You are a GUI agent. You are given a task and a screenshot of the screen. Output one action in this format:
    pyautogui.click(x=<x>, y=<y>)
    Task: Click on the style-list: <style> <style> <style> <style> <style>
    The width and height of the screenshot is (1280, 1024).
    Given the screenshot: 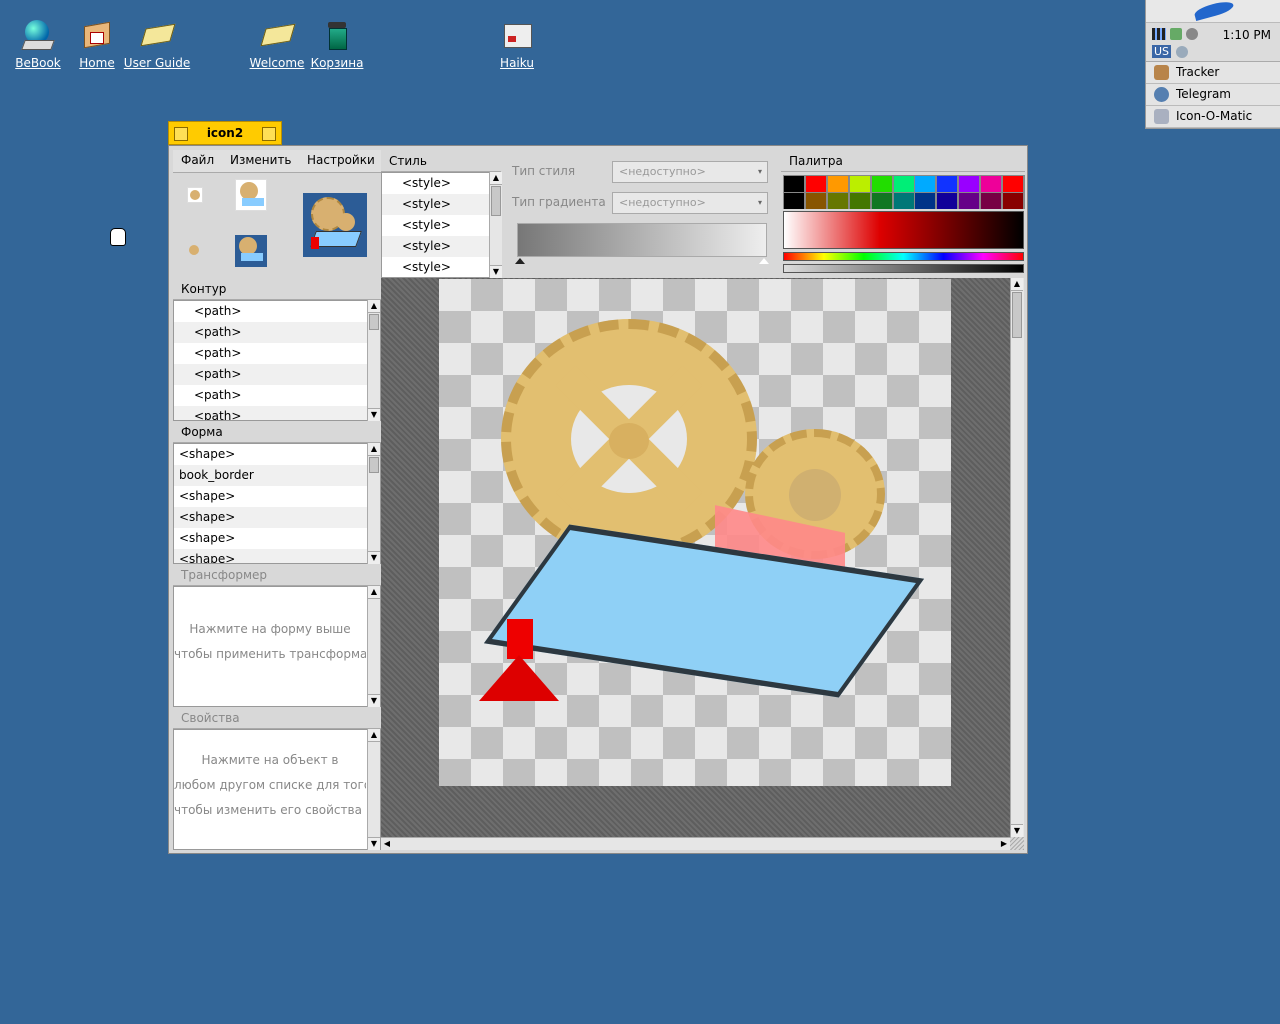 What is the action you would take?
    pyautogui.click(x=441, y=225)
    